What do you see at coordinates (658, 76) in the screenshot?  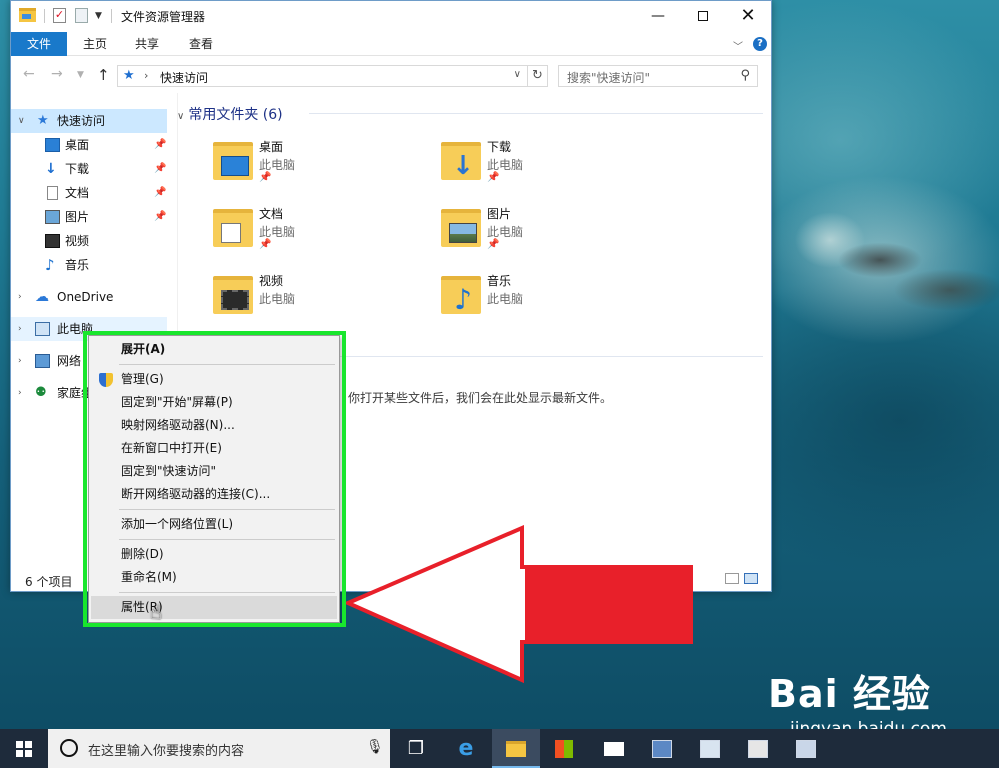 I see `search-input: 搜索"快速访问" ⚲` at bounding box center [658, 76].